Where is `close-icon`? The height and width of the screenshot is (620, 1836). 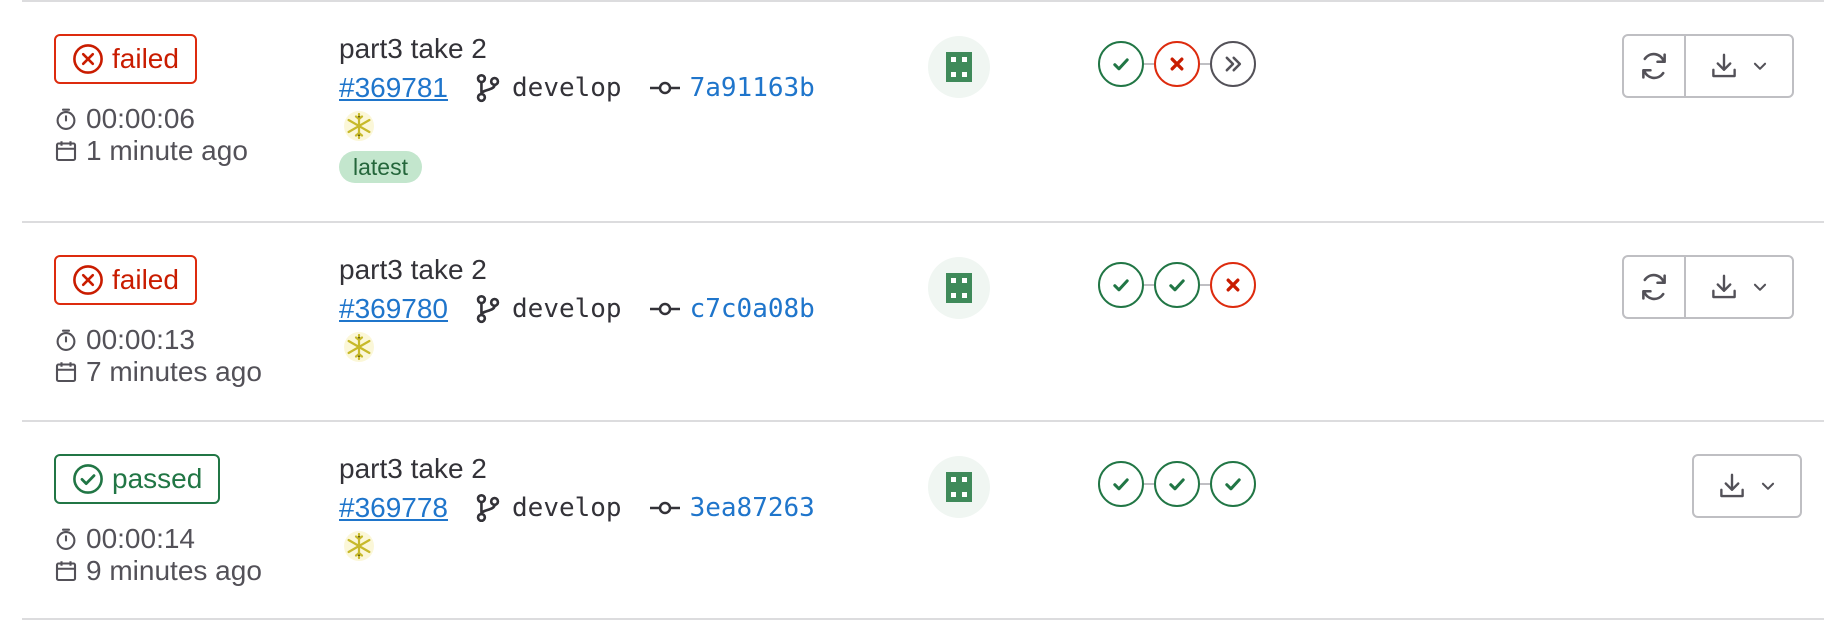
close-icon is located at coordinates (1233, 285).